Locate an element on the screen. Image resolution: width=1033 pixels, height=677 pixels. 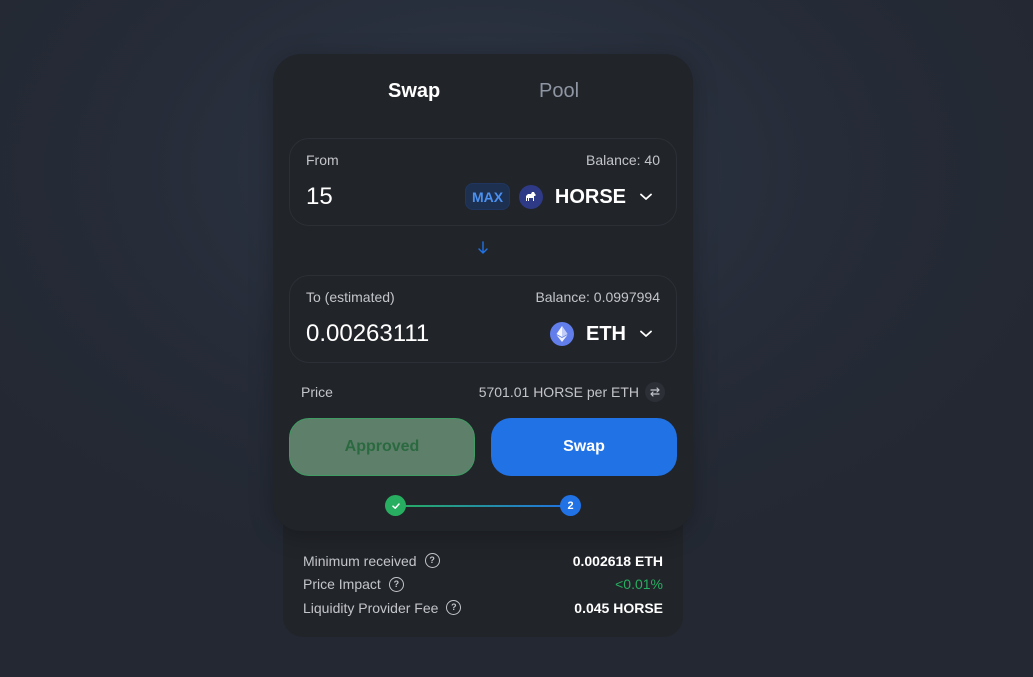
lp-fee-value: 0.045 HORSE is located at coordinates (618, 607).